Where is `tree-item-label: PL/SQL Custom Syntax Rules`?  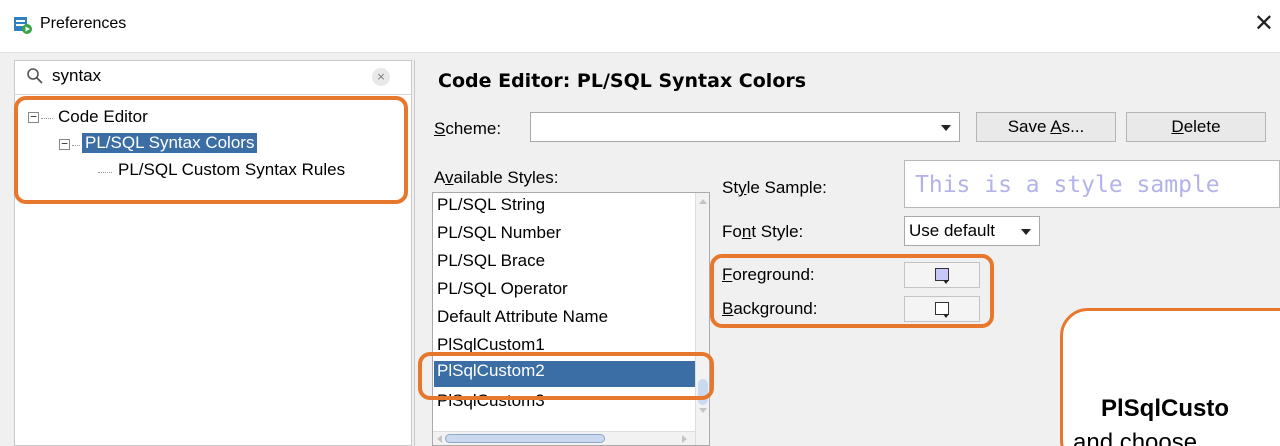 tree-item-label: PL/SQL Custom Syntax Rules is located at coordinates (232, 169).